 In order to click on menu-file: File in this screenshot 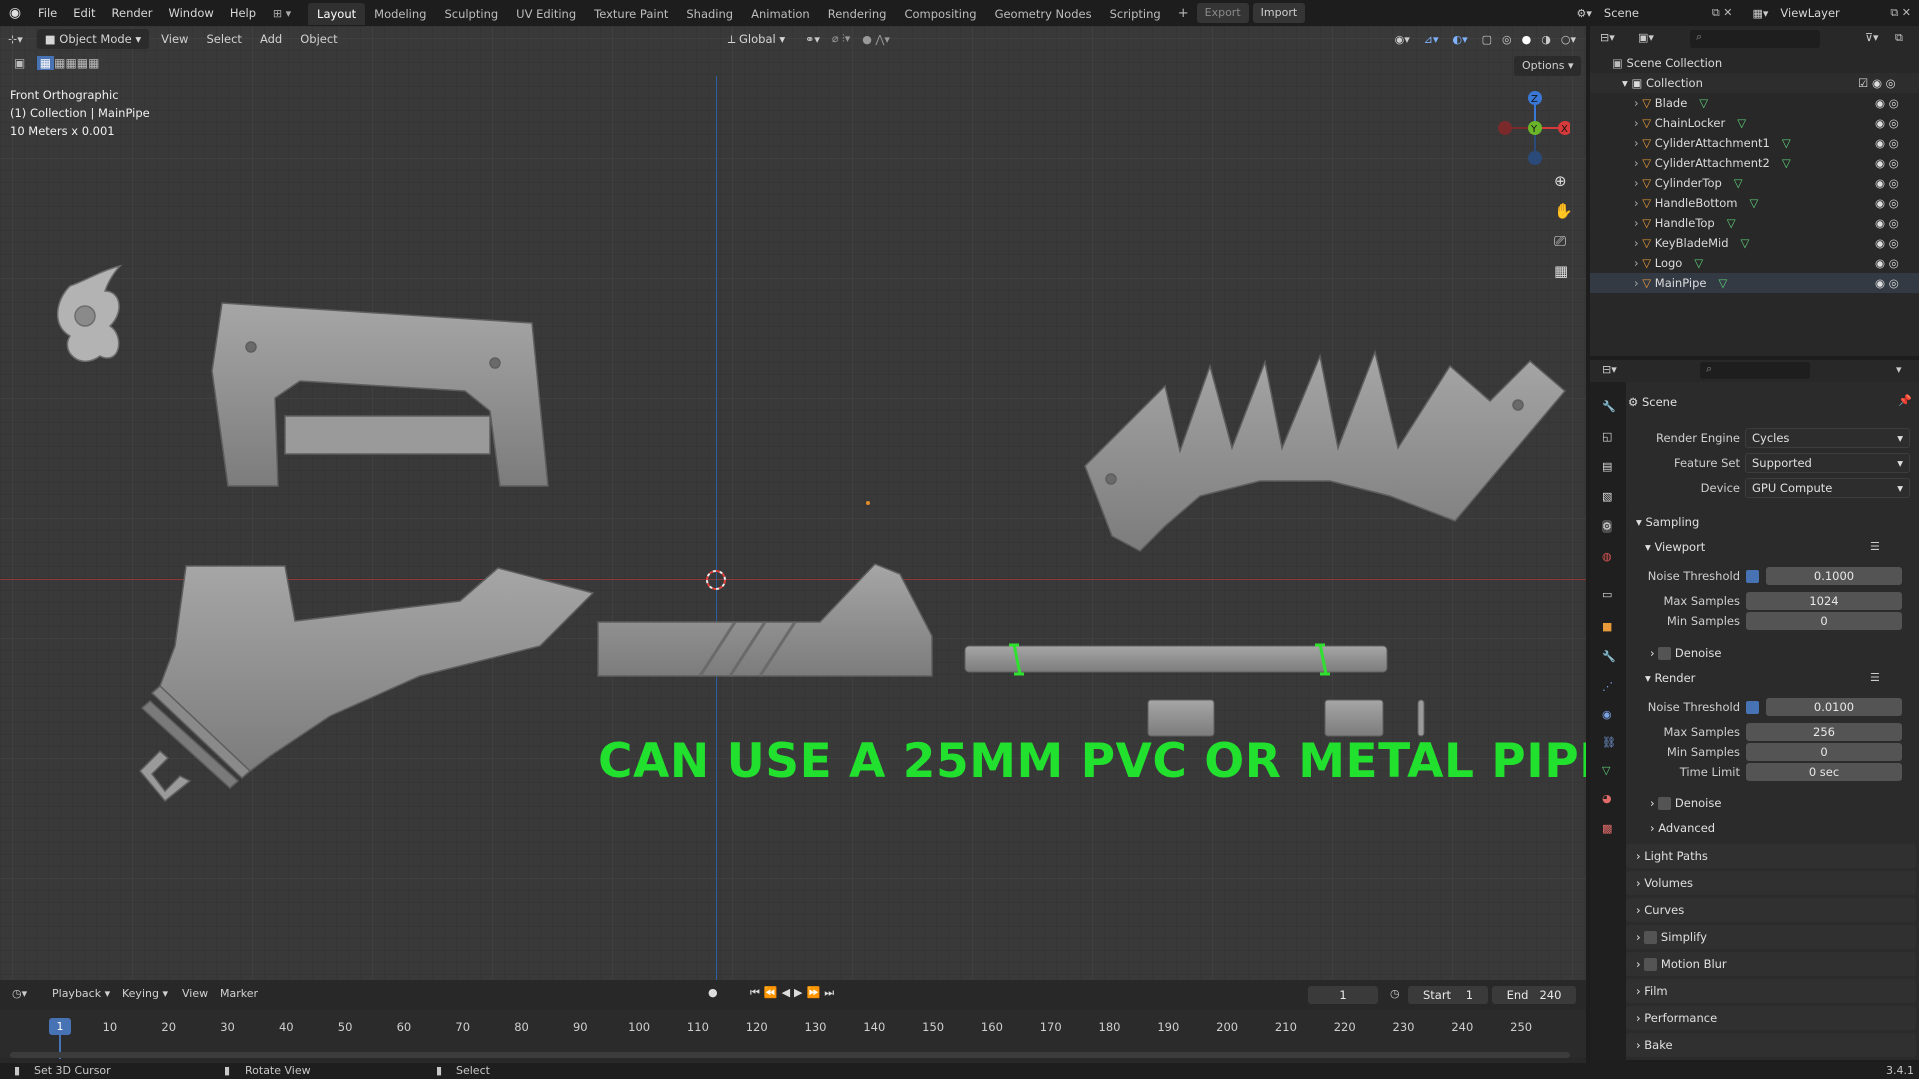, I will do `click(47, 13)`.